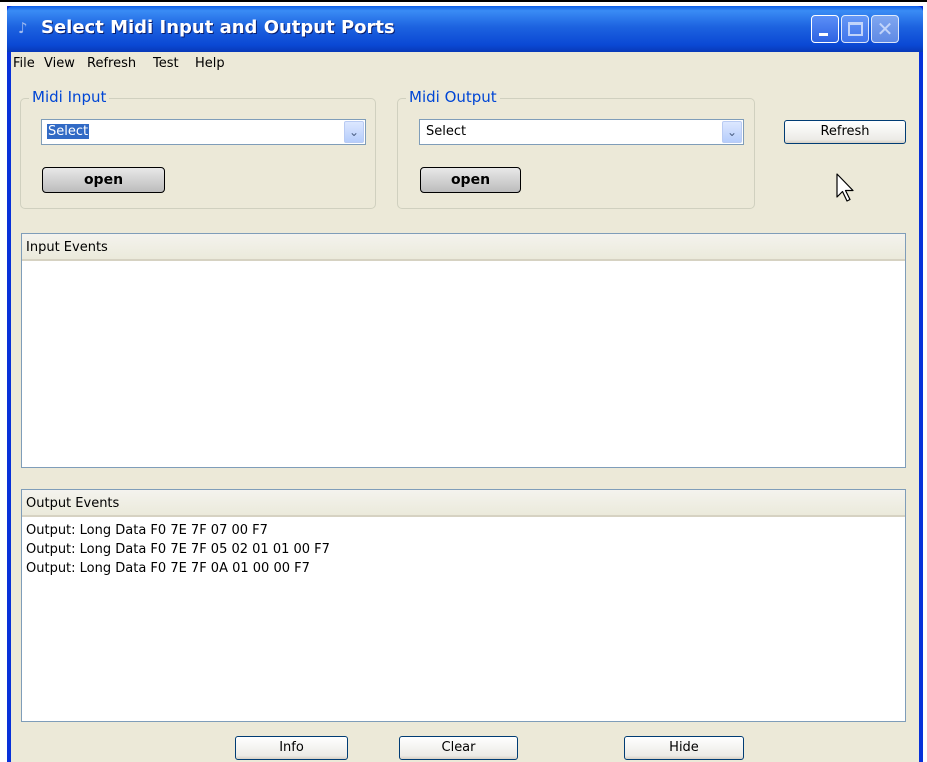 This screenshot has width=927, height=762. What do you see at coordinates (845, 187) in the screenshot?
I see `mouse-pointer-icon` at bounding box center [845, 187].